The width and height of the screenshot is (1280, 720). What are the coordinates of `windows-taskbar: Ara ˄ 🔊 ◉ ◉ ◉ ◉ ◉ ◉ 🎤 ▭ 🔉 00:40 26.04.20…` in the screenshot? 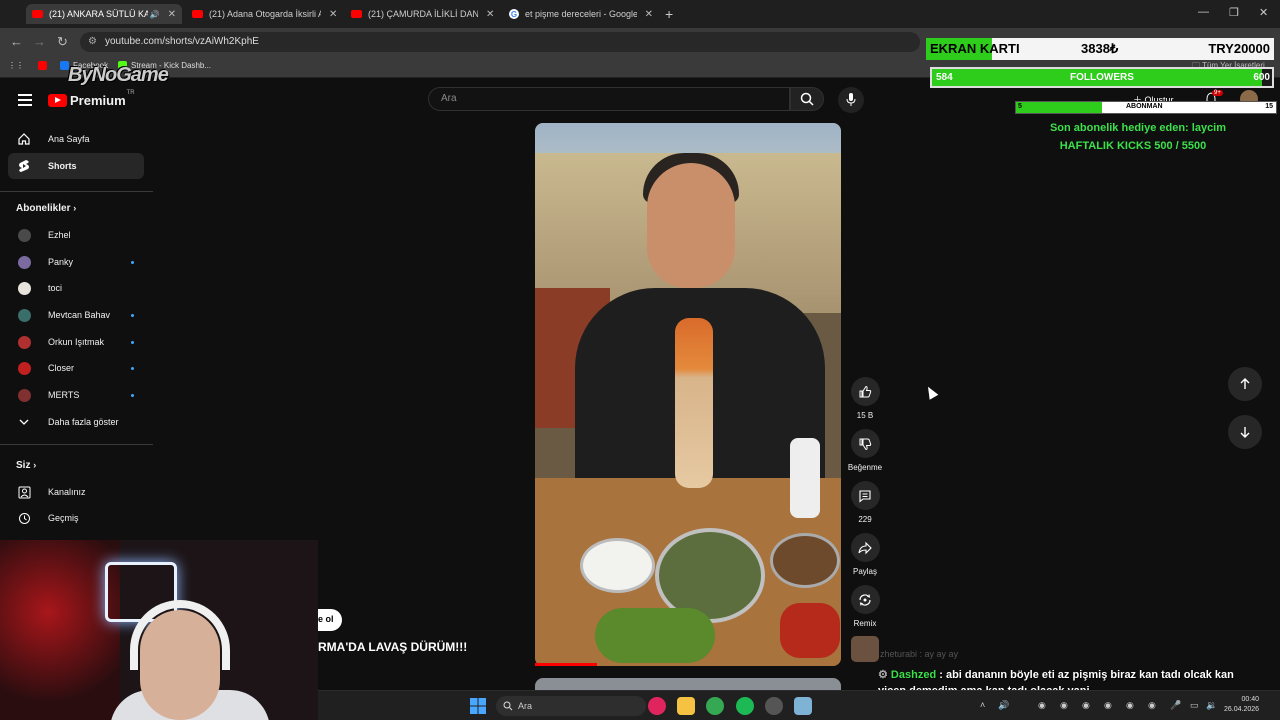 It's located at (799, 705).